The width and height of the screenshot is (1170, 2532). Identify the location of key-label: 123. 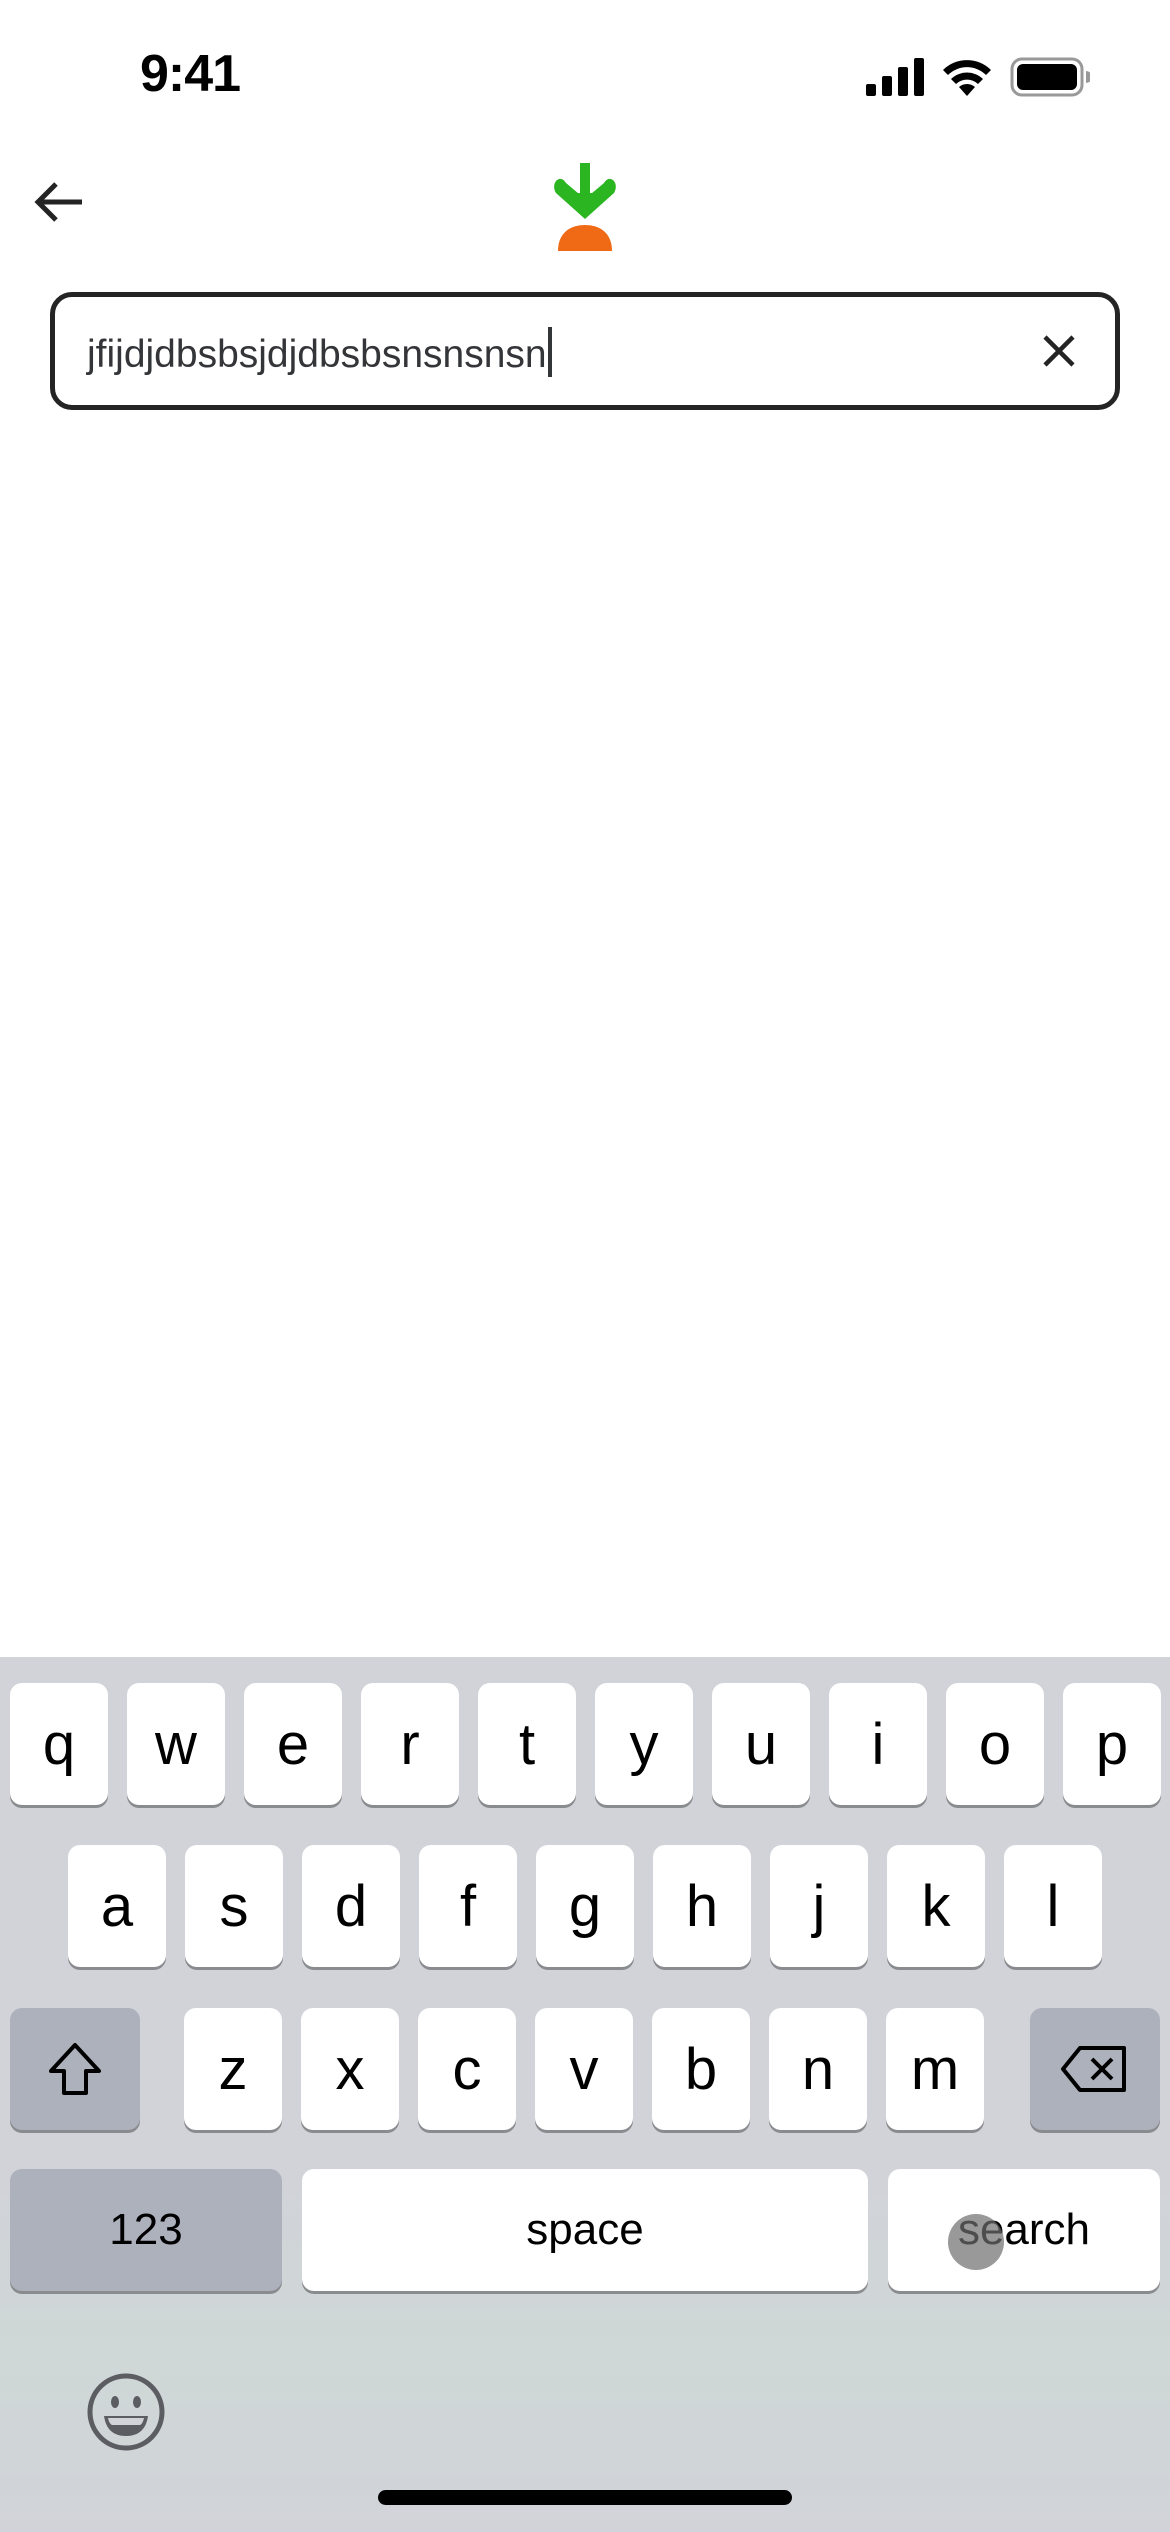
(146, 2229).